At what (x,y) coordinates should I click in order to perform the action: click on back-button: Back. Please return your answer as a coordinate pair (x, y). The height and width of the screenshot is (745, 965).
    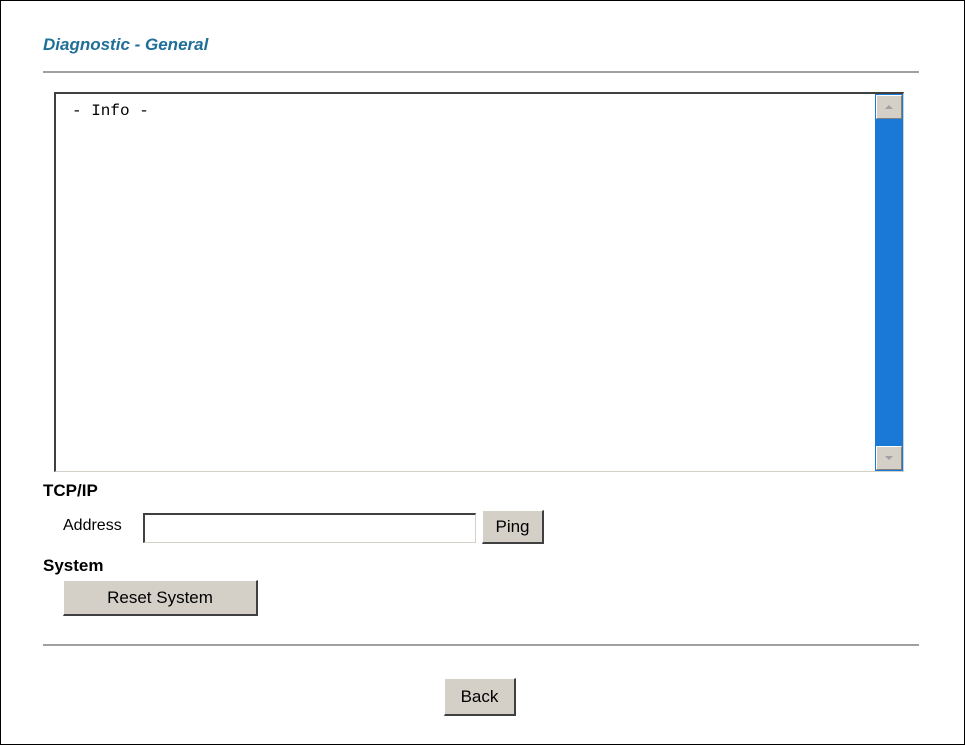
    Looking at the image, I should click on (480, 697).